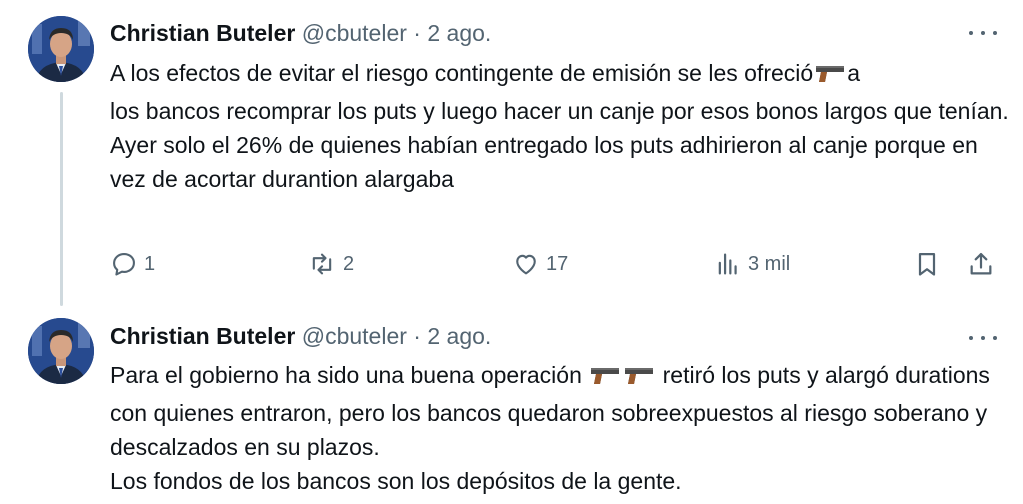 The width and height of the screenshot is (1023, 504). I want to click on repost-button: 2, so click(330, 264).